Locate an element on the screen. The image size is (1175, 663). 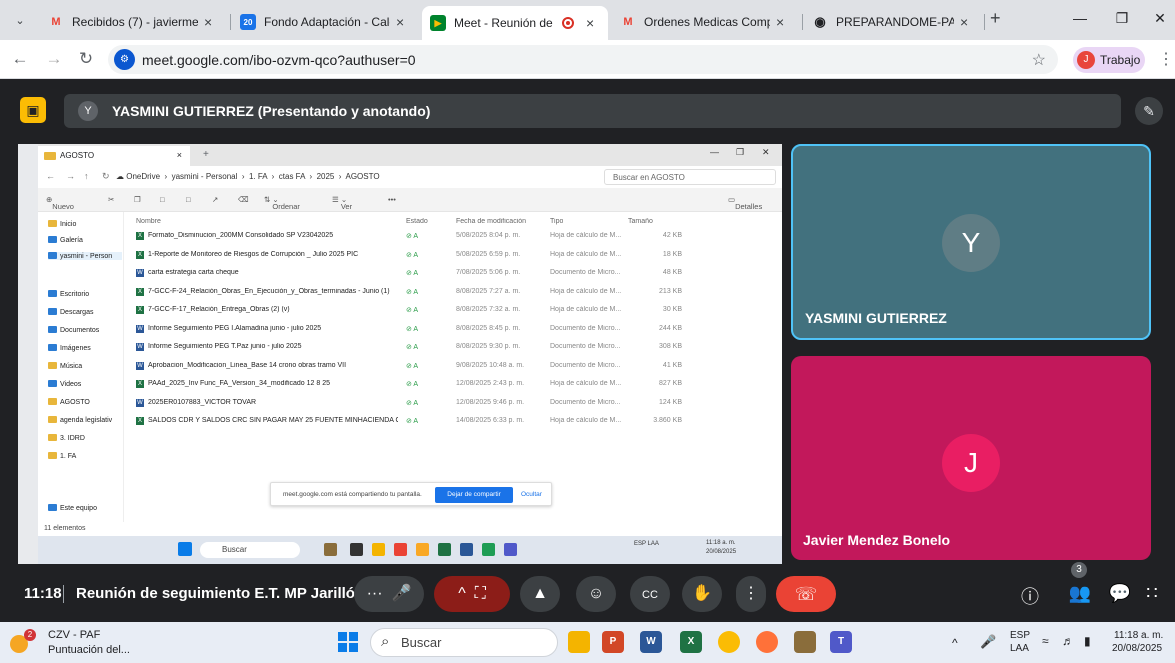
emoji-button: ☺ is located at coordinates (596, 594).